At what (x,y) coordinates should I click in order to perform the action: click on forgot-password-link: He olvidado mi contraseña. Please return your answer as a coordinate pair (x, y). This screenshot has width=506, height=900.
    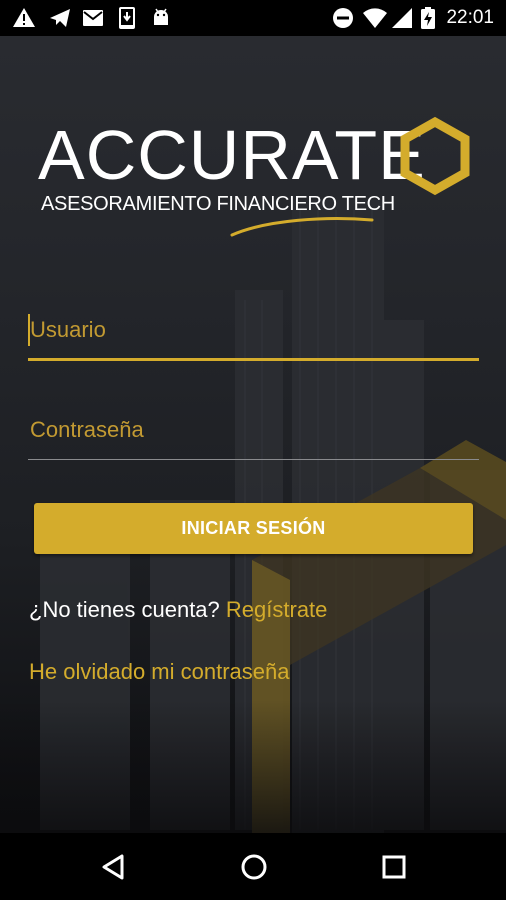
    Looking at the image, I should click on (159, 672).